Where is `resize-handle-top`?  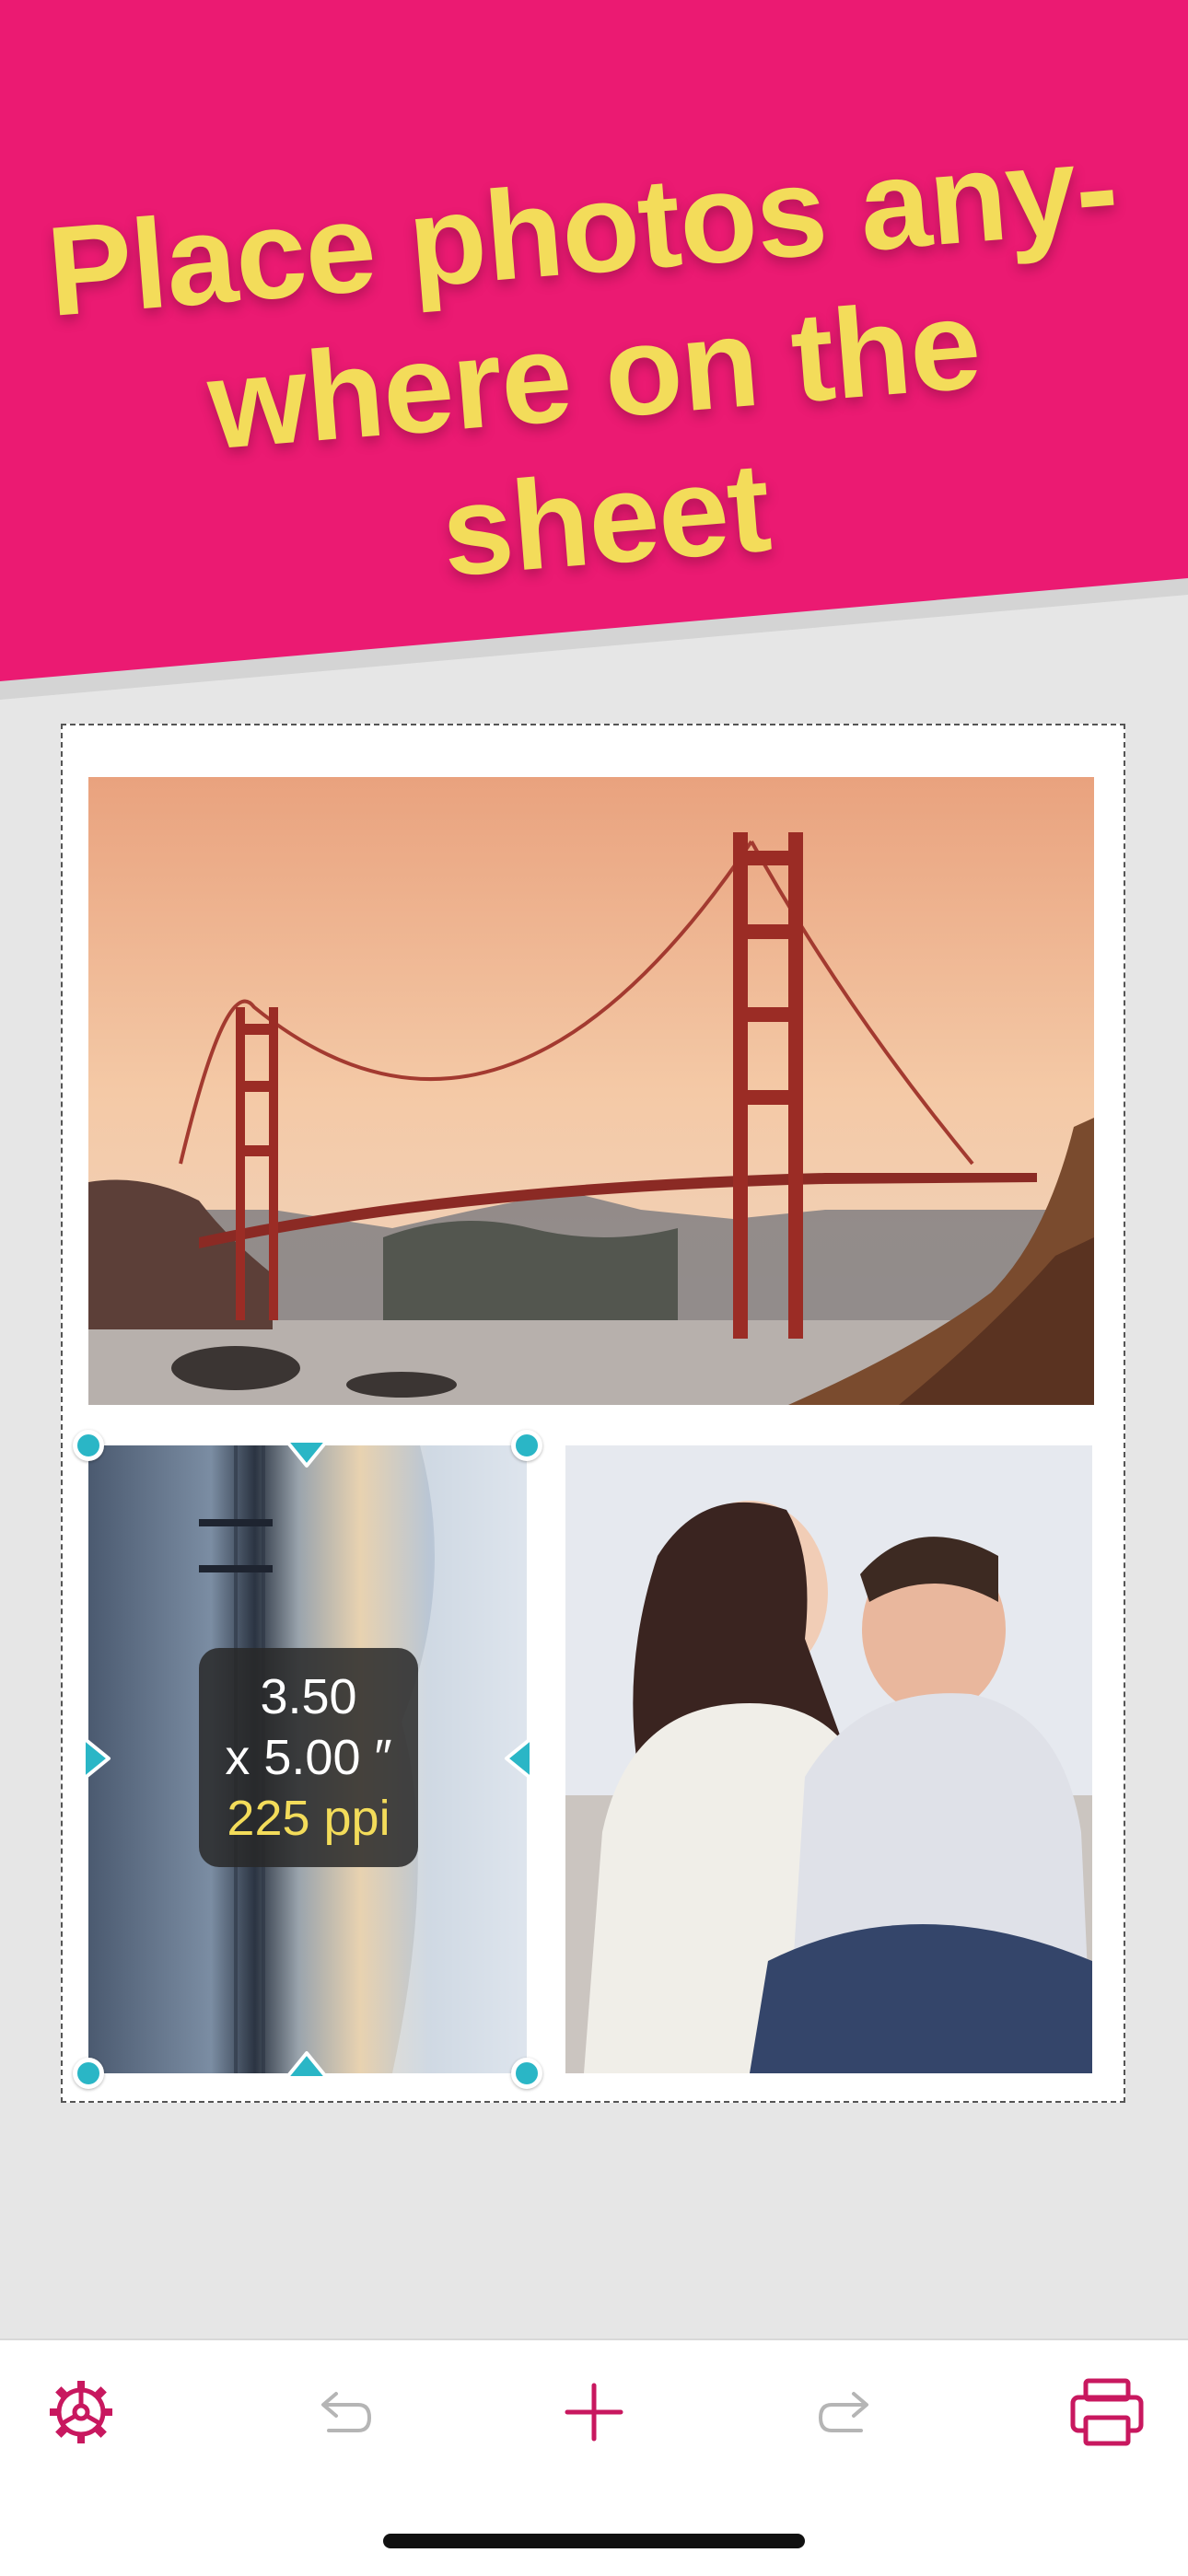 resize-handle-top is located at coordinates (307, 1453).